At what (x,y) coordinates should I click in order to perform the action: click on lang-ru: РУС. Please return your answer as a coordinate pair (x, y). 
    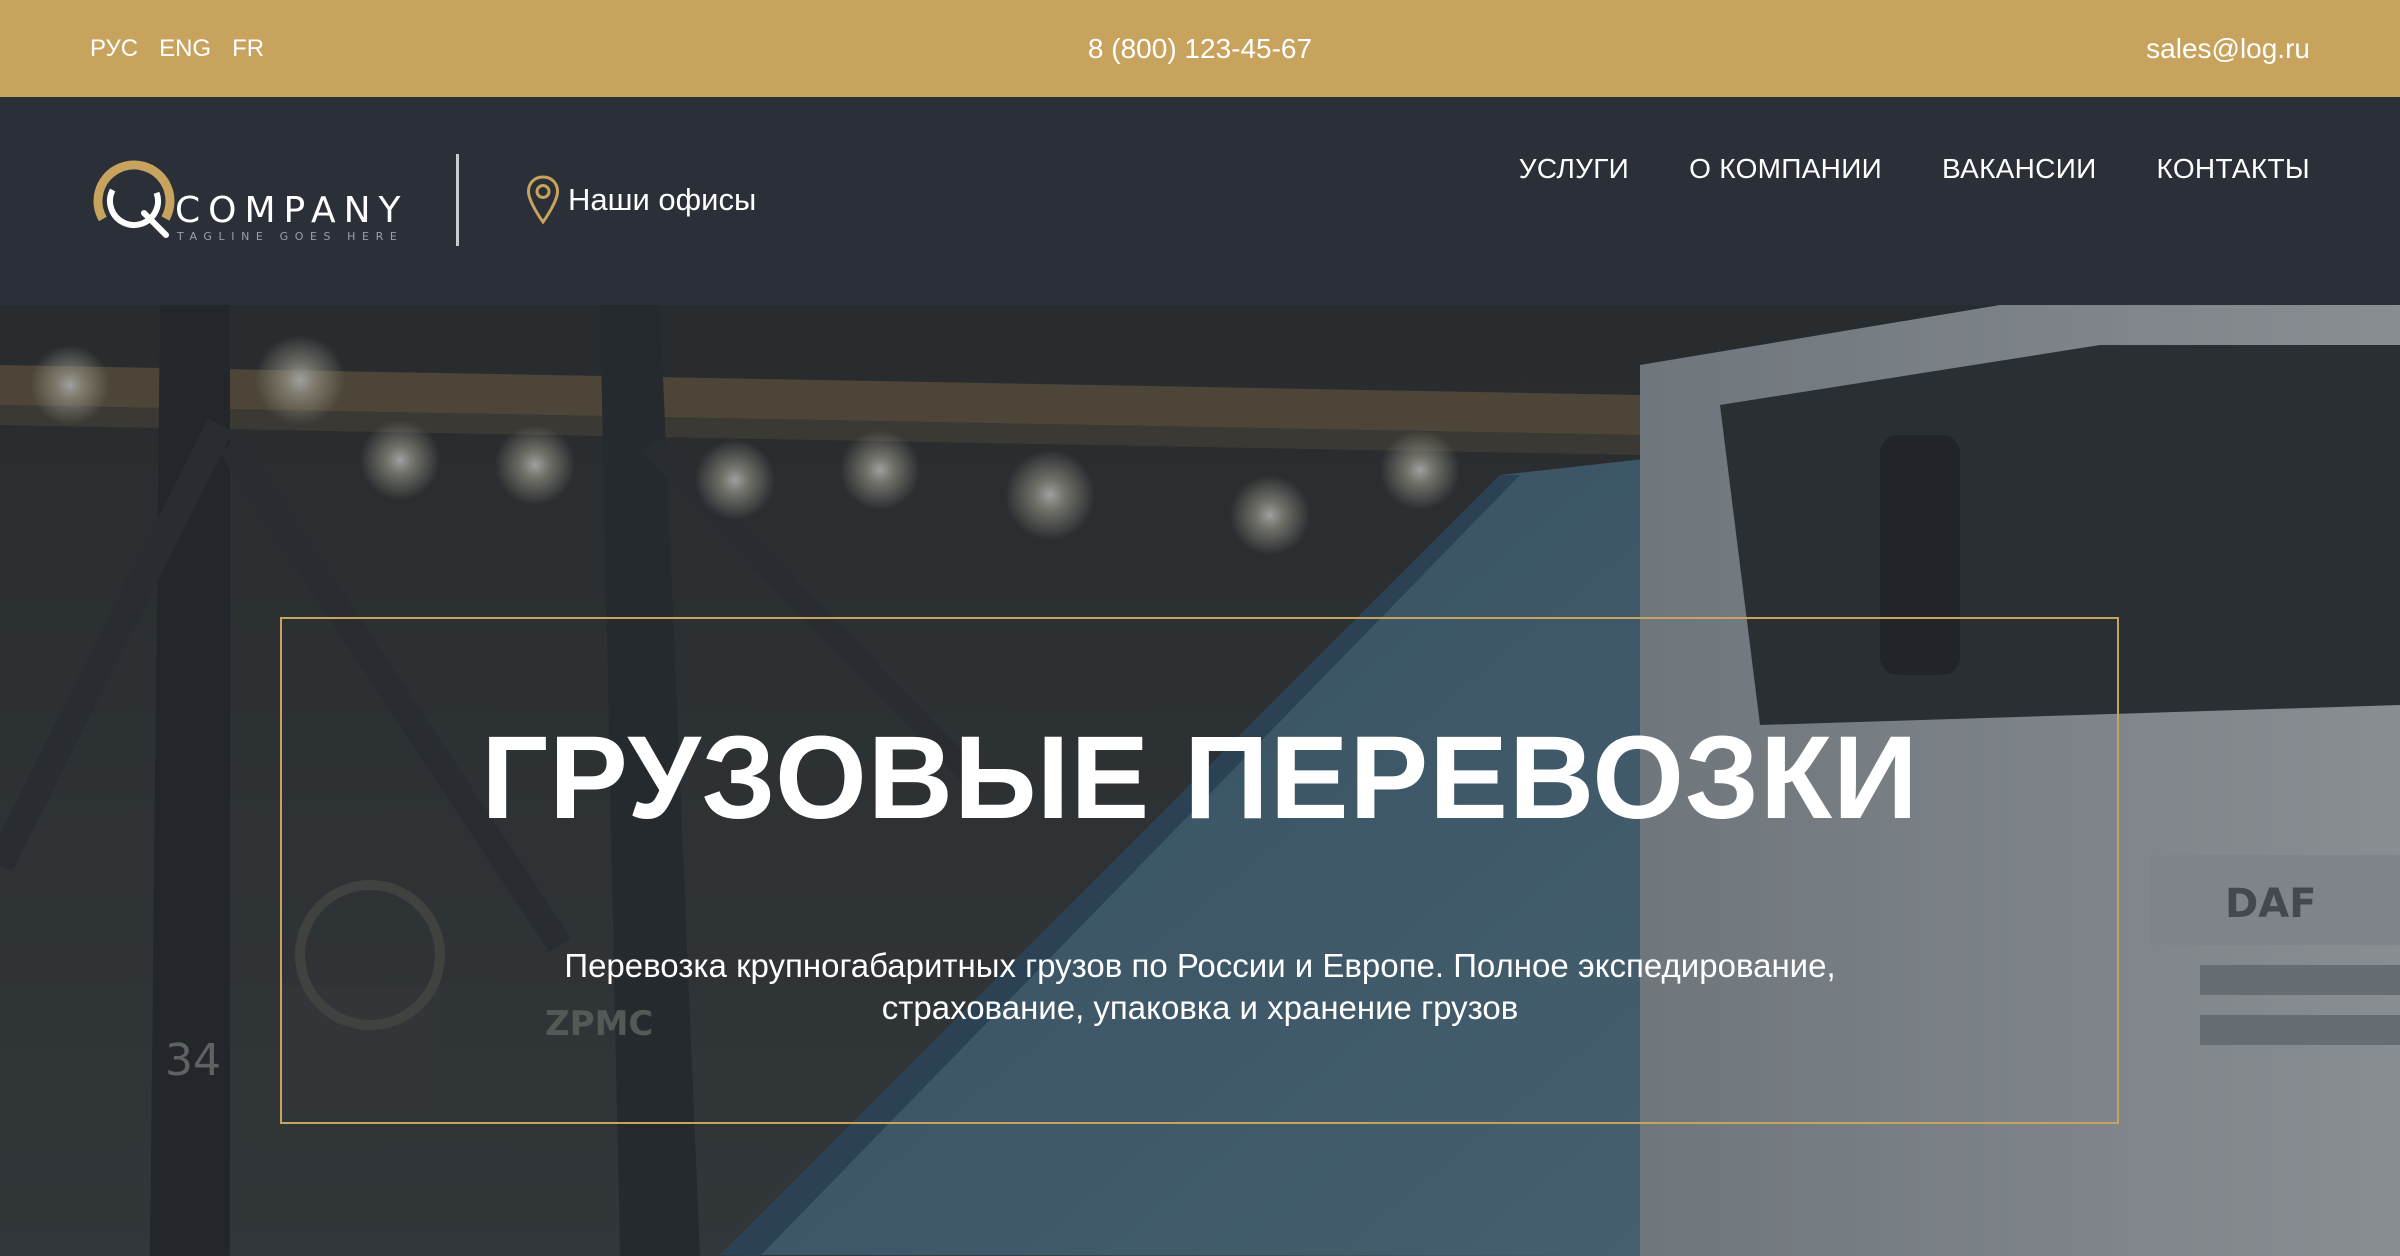
    Looking at the image, I should click on (114, 49).